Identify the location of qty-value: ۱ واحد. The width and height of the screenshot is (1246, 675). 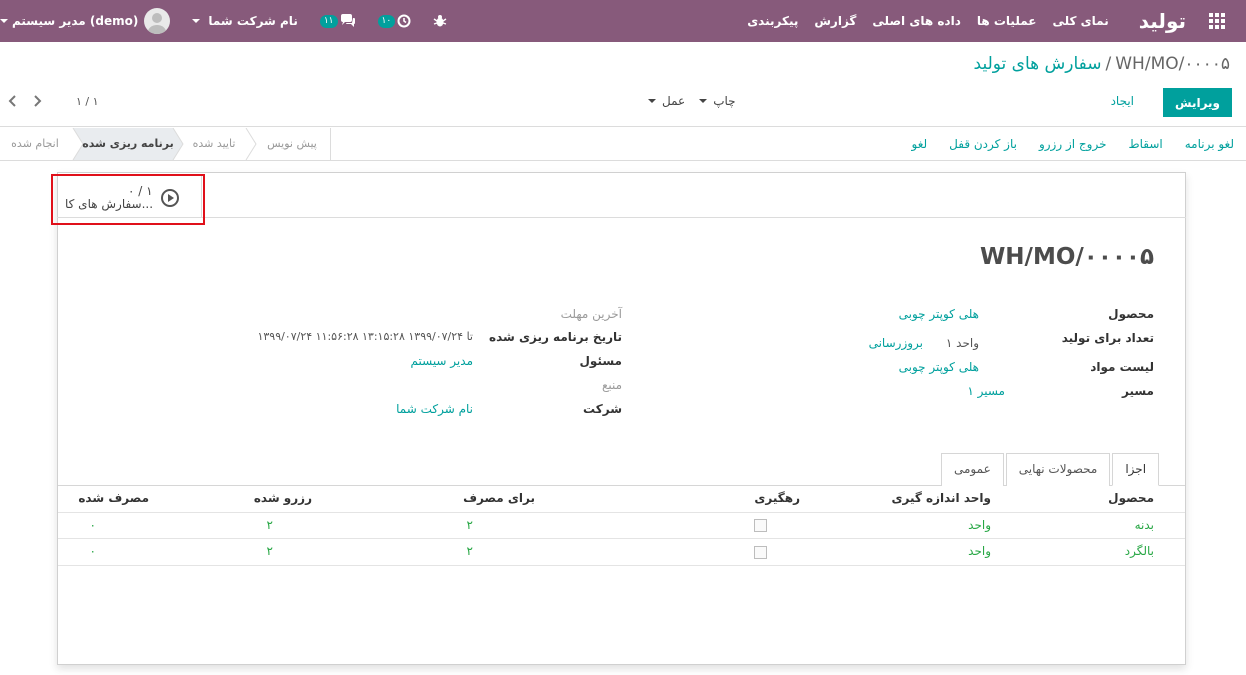
(962, 343).